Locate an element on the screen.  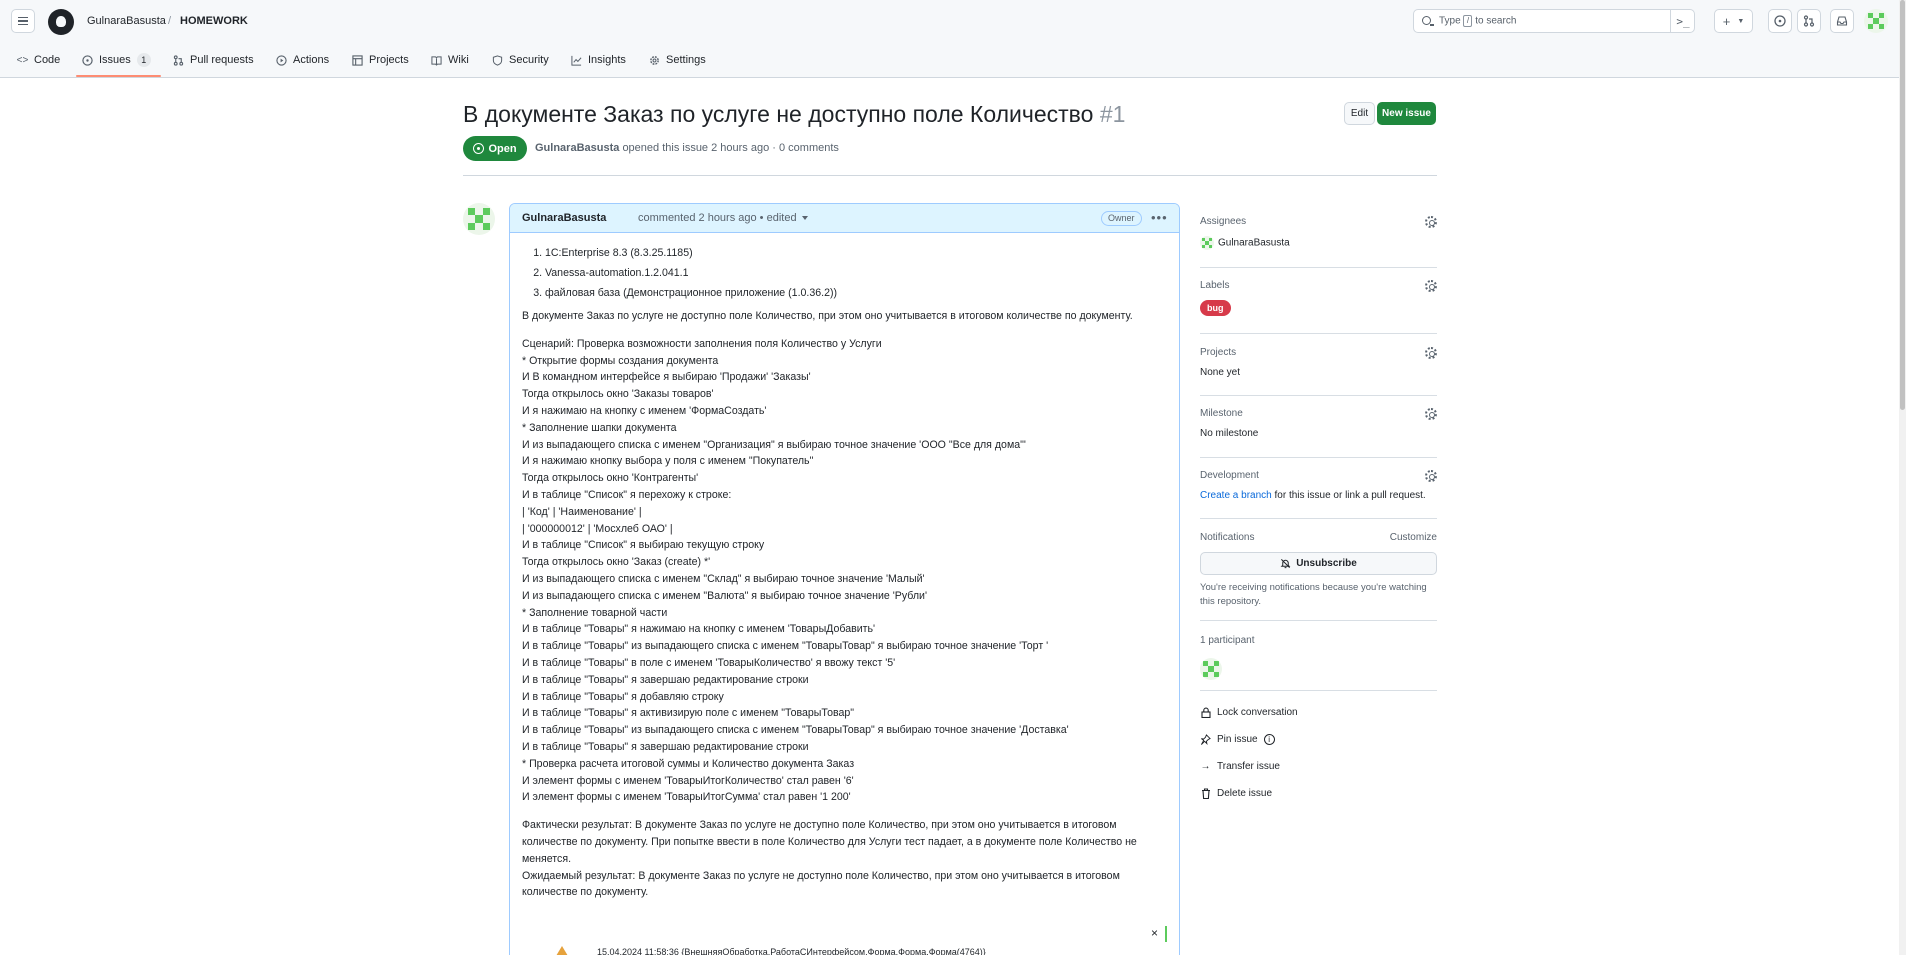
page-scrollbar is located at coordinates (1902, 477).